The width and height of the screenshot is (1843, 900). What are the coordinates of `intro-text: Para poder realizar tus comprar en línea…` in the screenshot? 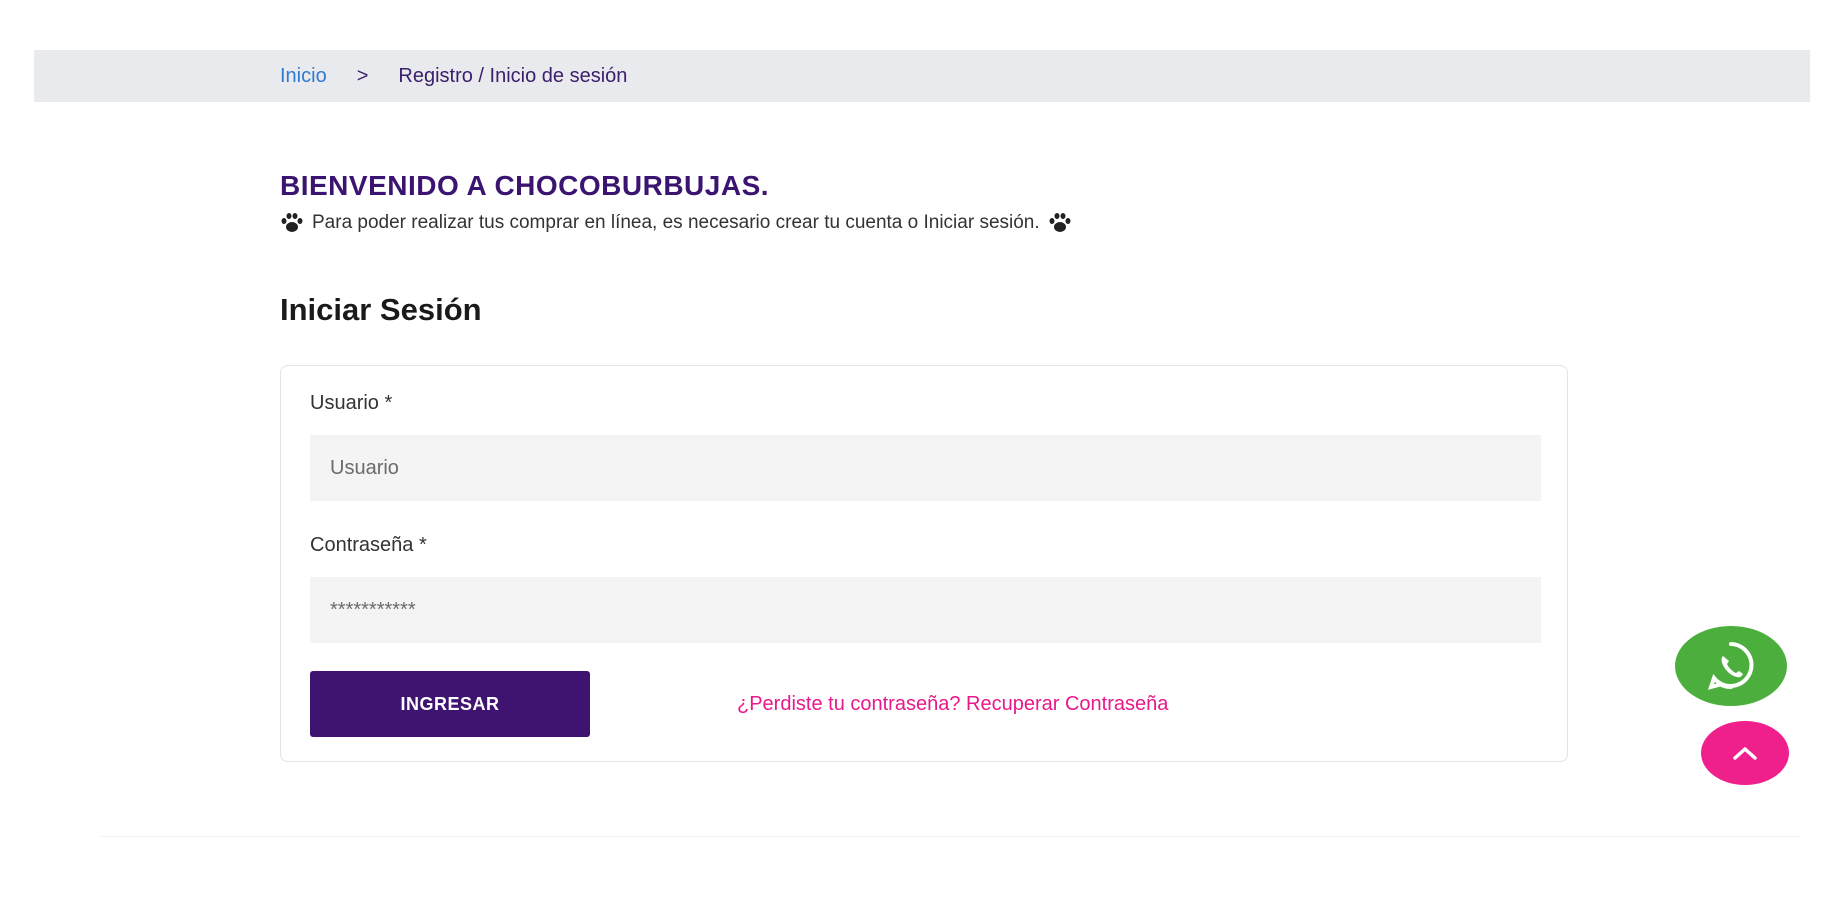 It's located at (676, 223).